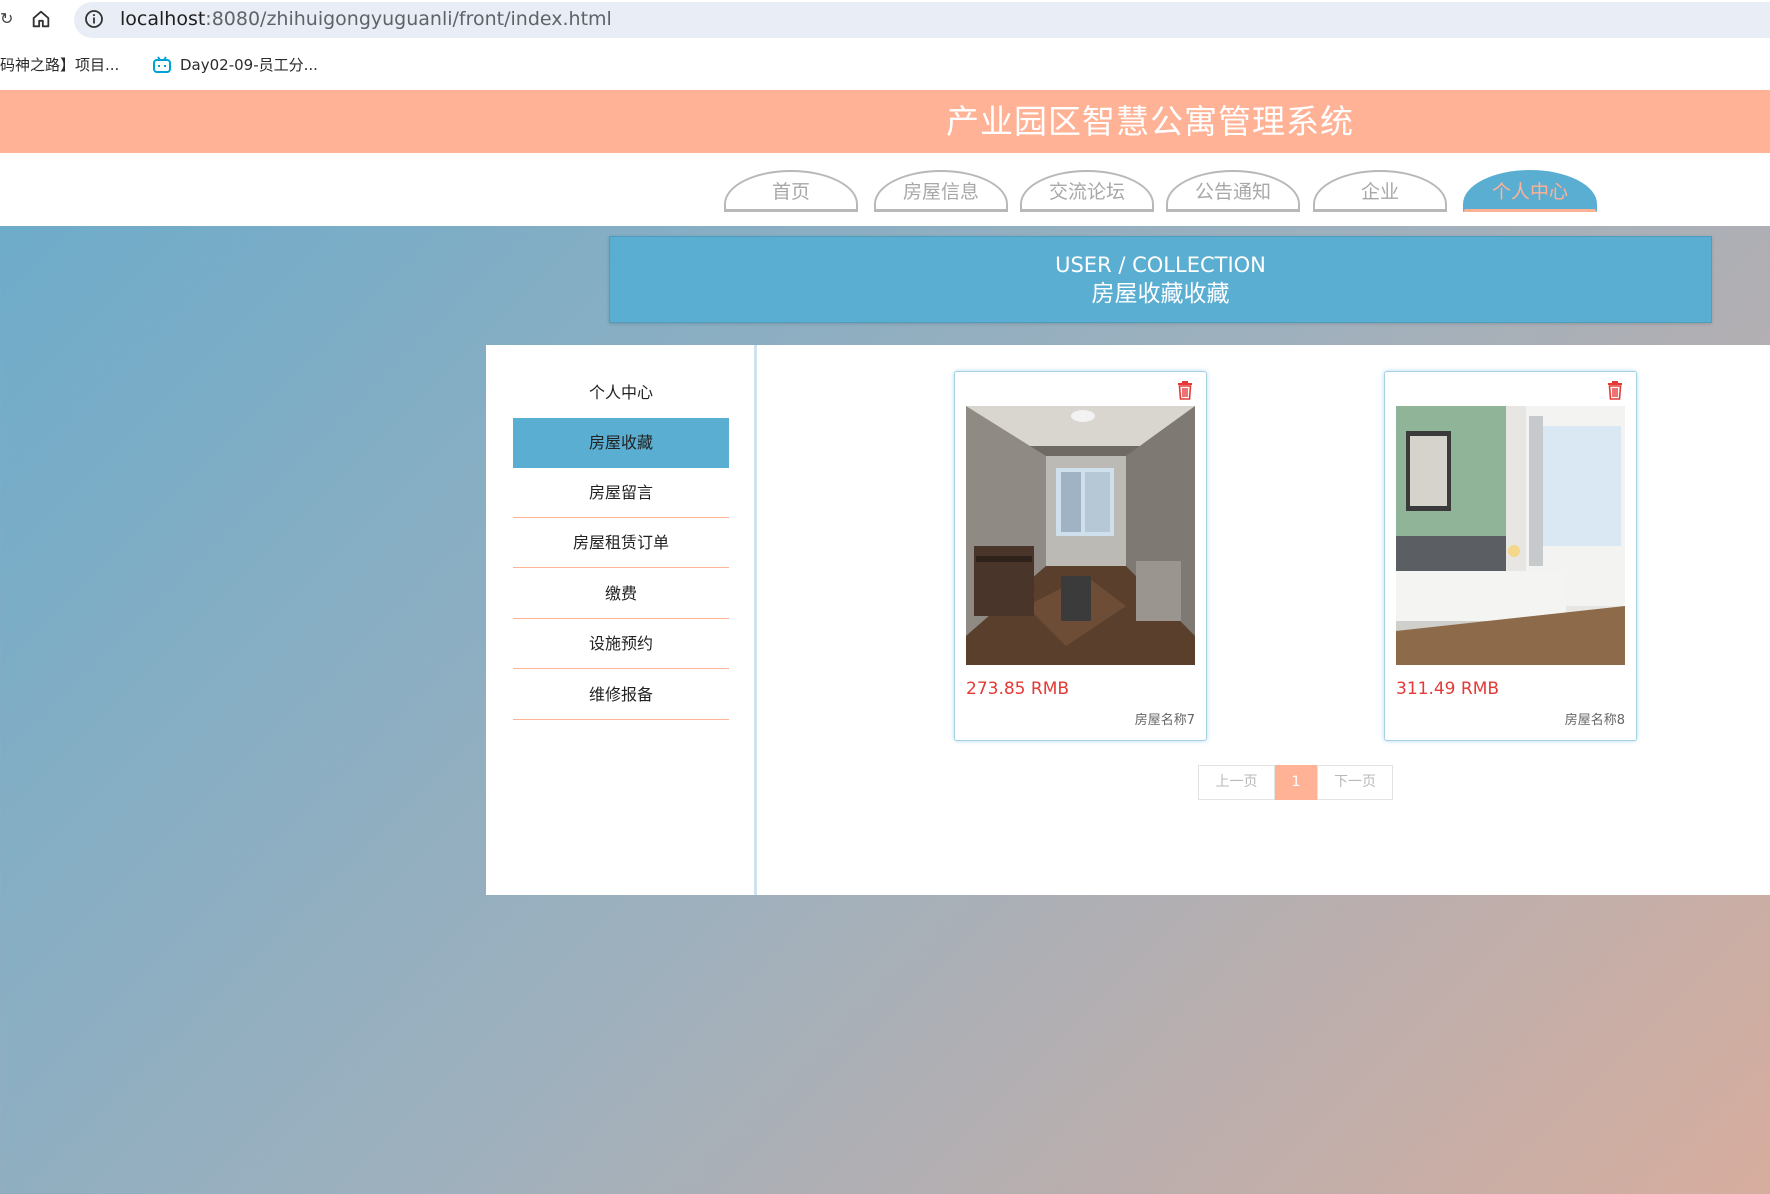  Describe the element at coordinates (162, 64) in the screenshot. I see `bilibili-icon` at that location.